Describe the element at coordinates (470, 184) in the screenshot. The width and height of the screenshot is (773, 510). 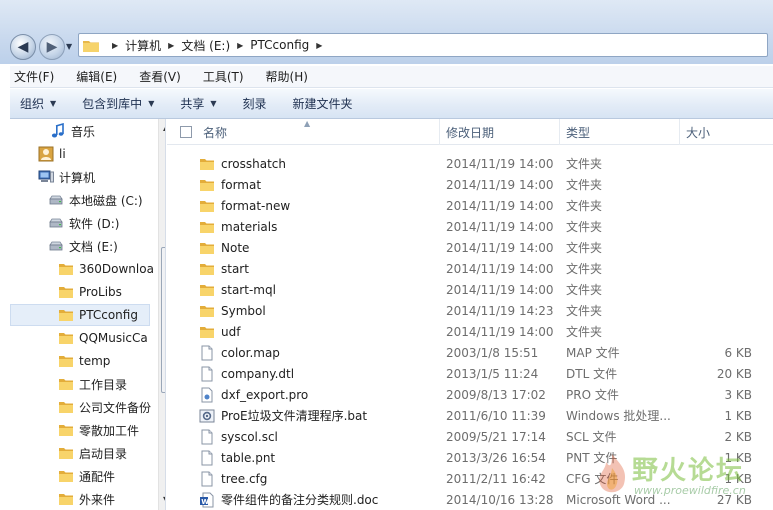
I see `file-row: format 2014/11/19 14:00 文件夹` at that location.